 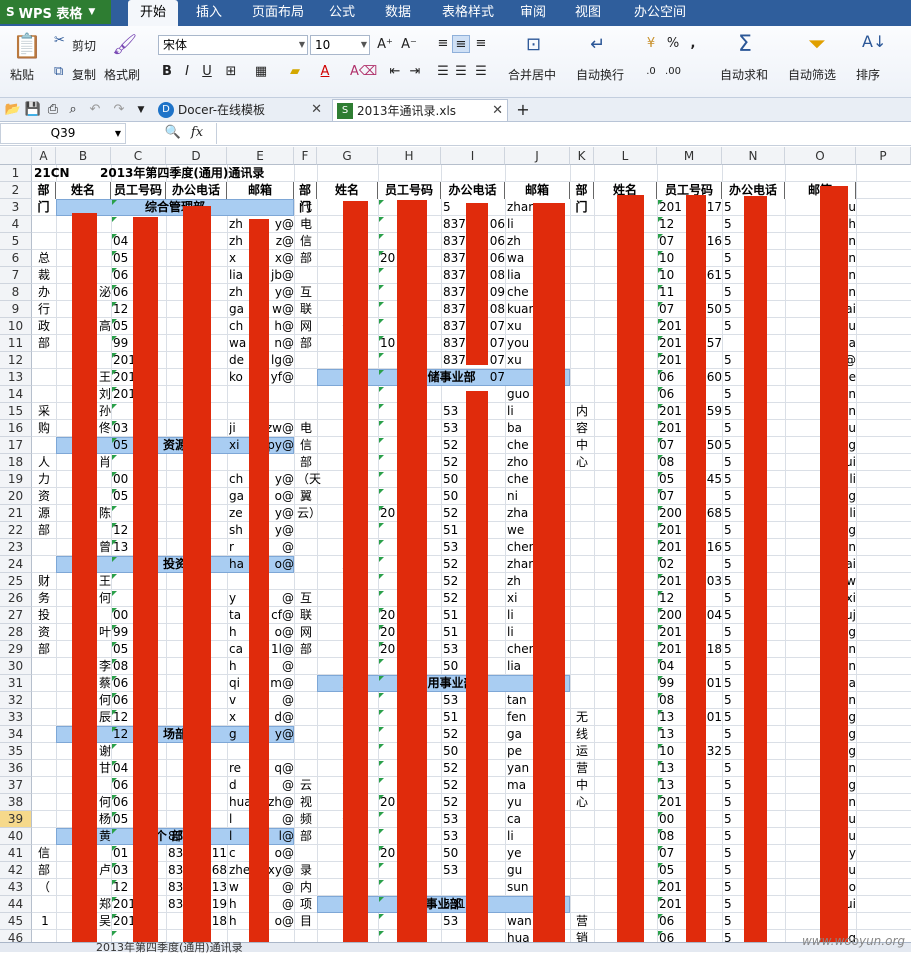 I want to click on function-button: fx, so click(x=197, y=133).